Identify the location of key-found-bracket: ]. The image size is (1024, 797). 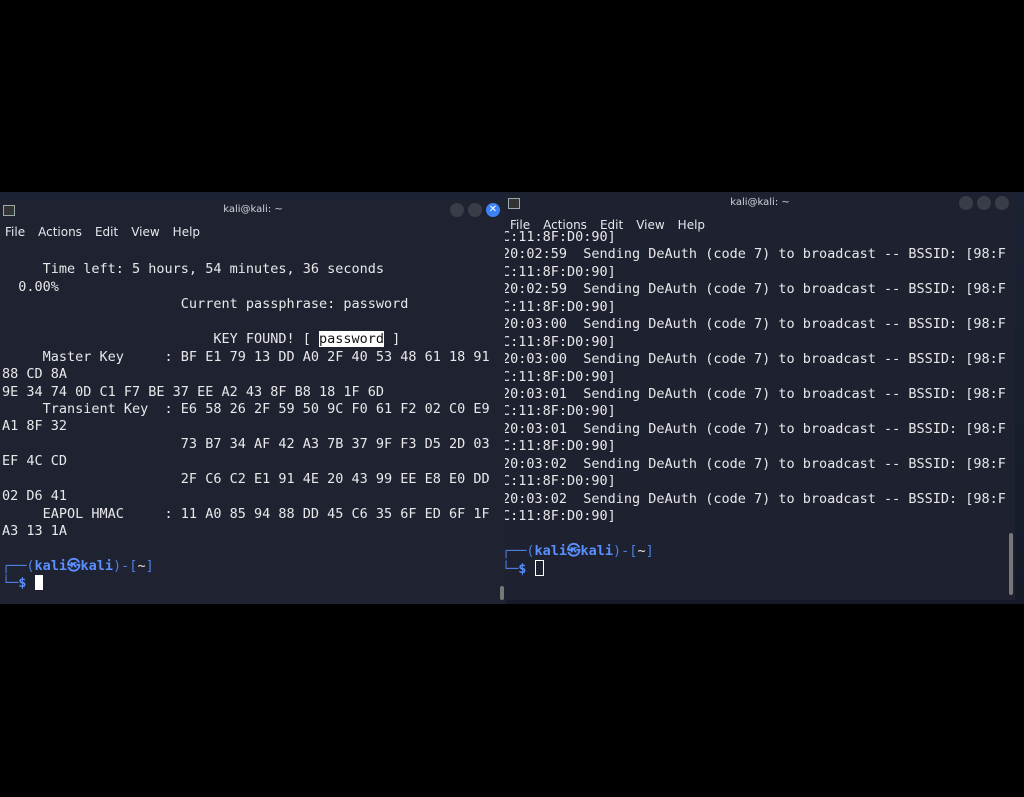
(392, 339).